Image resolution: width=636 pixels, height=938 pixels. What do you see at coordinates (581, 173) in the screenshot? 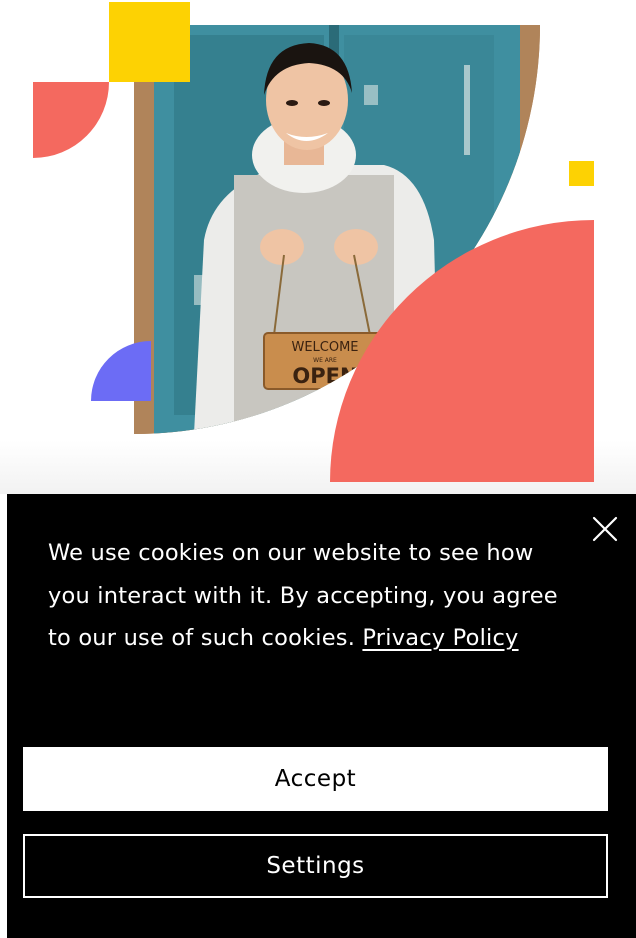
I see `small-yellow-square-shape` at bounding box center [581, 173].